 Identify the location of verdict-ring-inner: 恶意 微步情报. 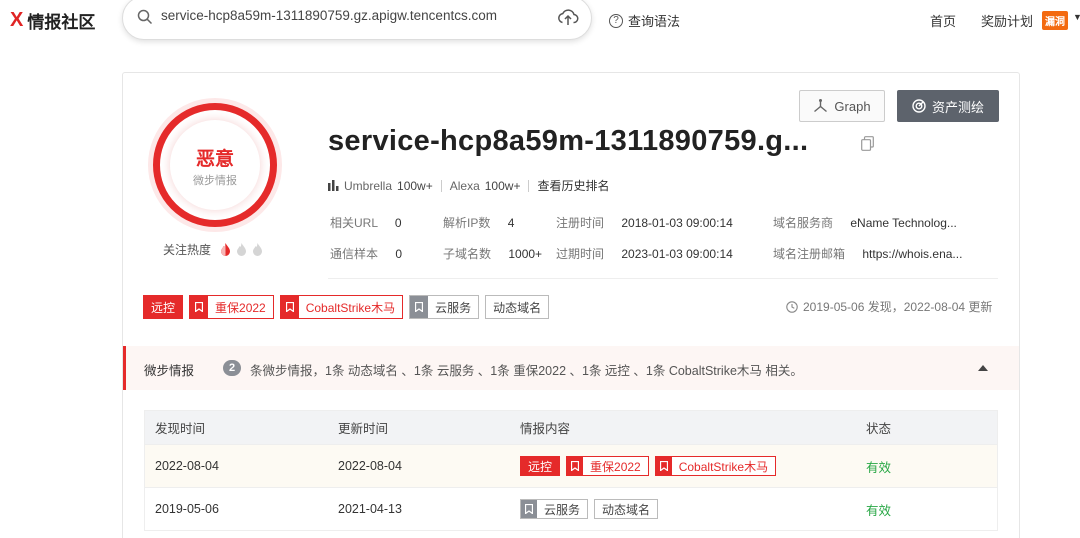
(215, 165).